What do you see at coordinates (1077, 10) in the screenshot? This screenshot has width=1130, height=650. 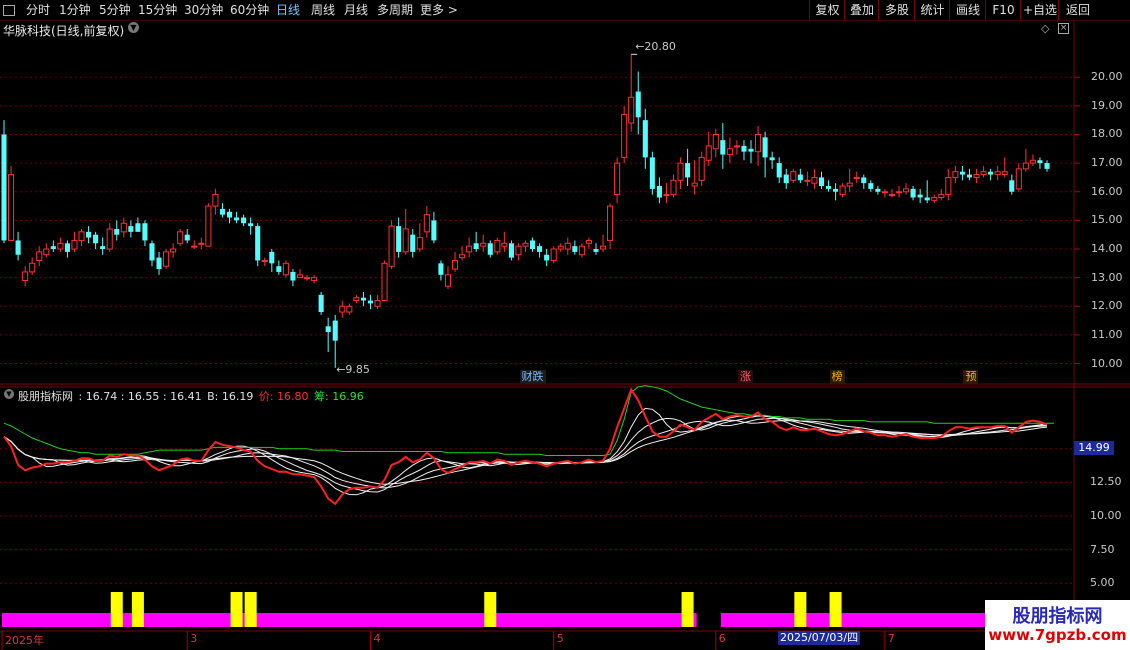 I see `toolbar-button-7: 返回` at bounding box center [1077, 10].